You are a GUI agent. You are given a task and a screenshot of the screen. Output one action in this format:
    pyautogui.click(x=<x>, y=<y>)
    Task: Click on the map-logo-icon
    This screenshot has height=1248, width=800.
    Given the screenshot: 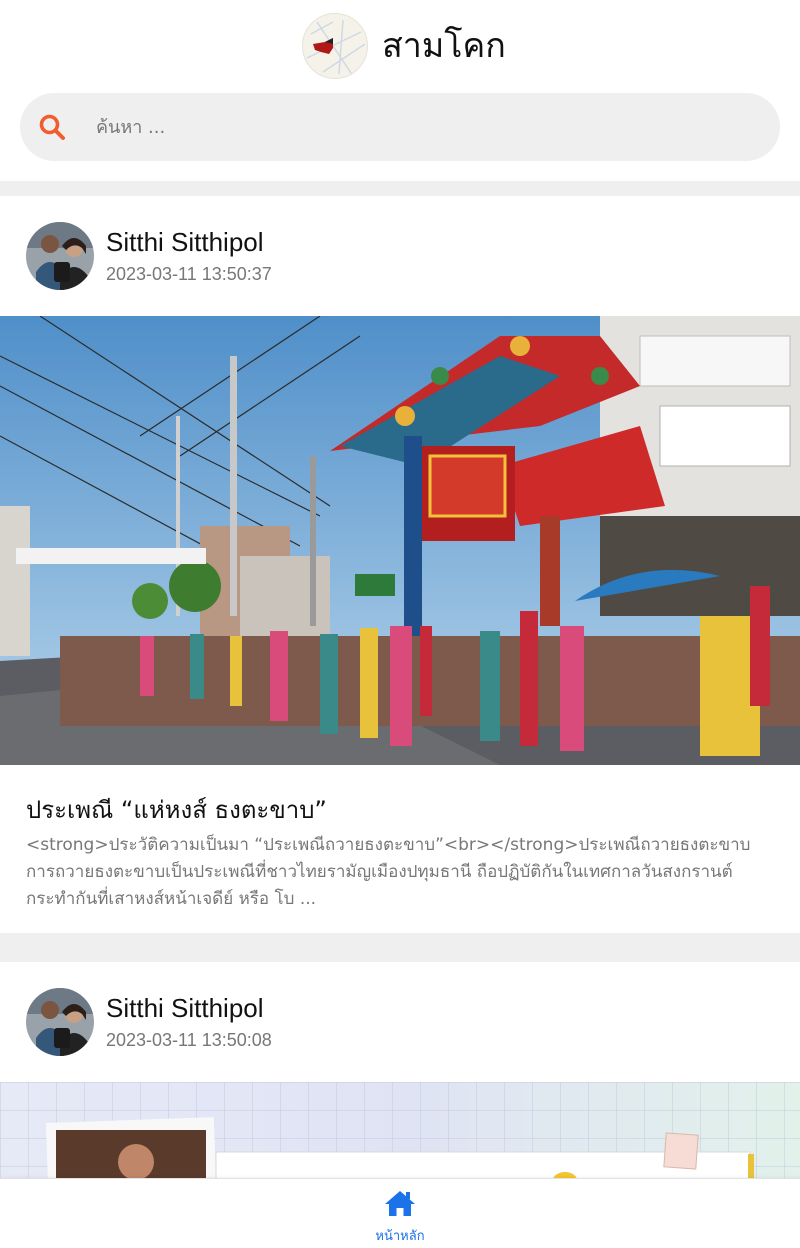 What is the action you would take?
    pyautogui.click(x=335, y=46)
    